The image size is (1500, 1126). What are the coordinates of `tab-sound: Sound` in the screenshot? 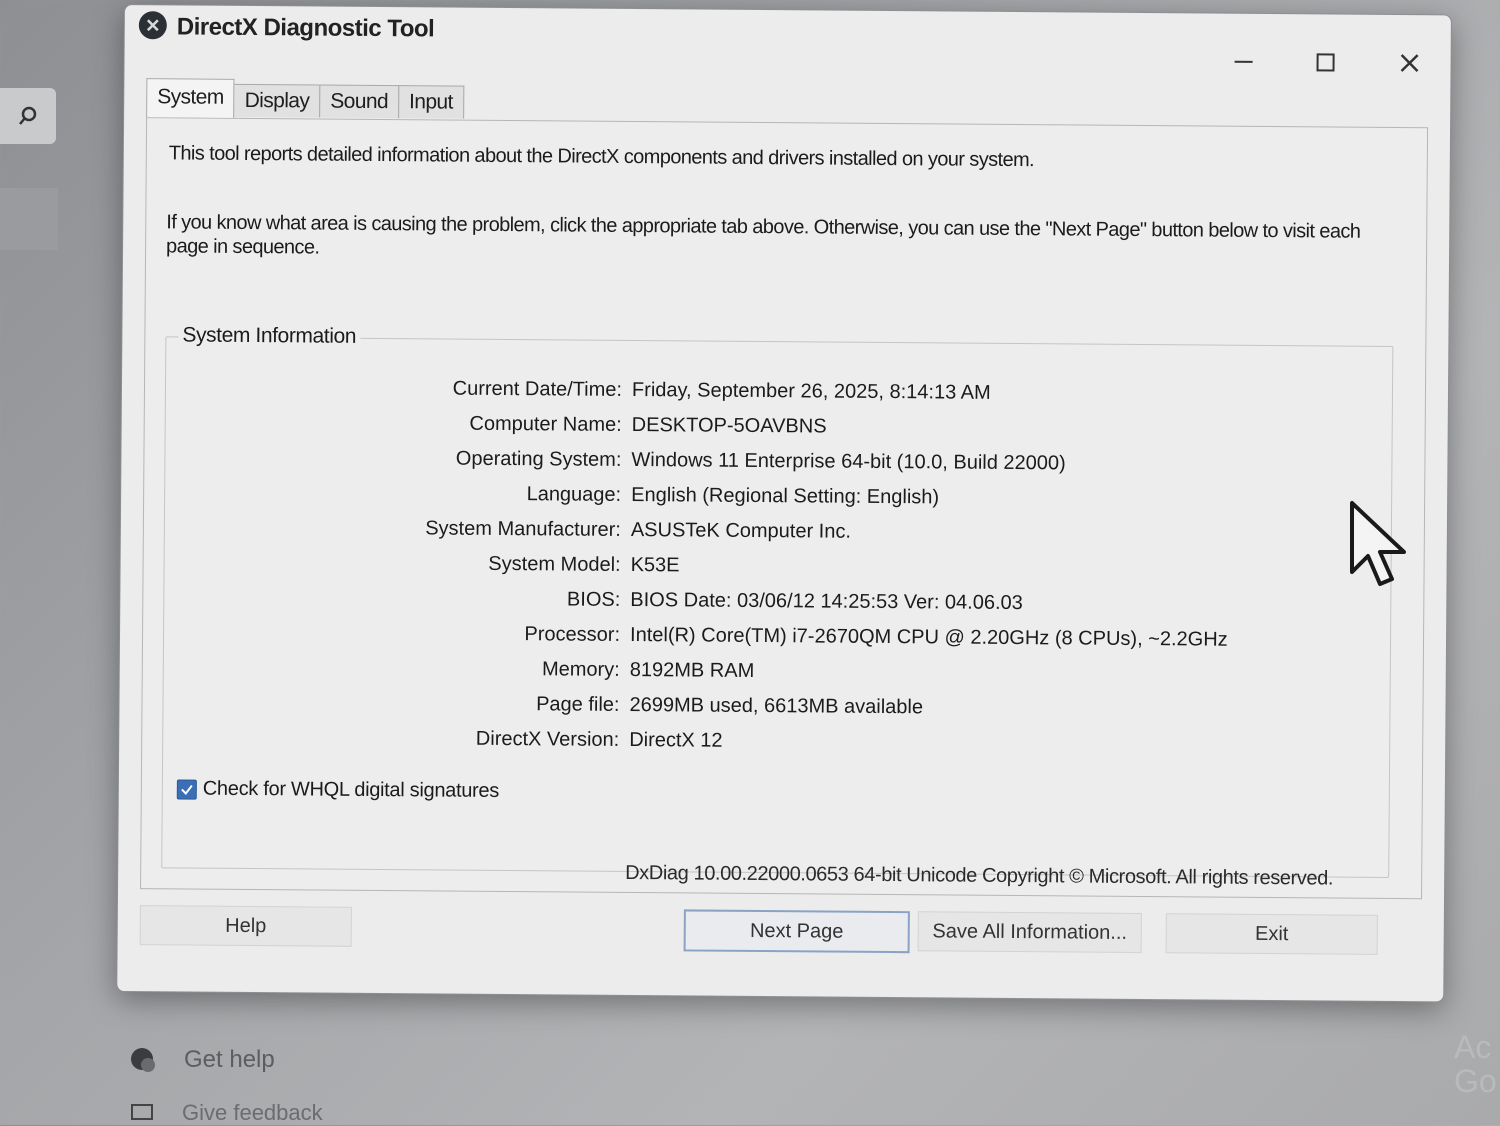 It's located at (359, 102).